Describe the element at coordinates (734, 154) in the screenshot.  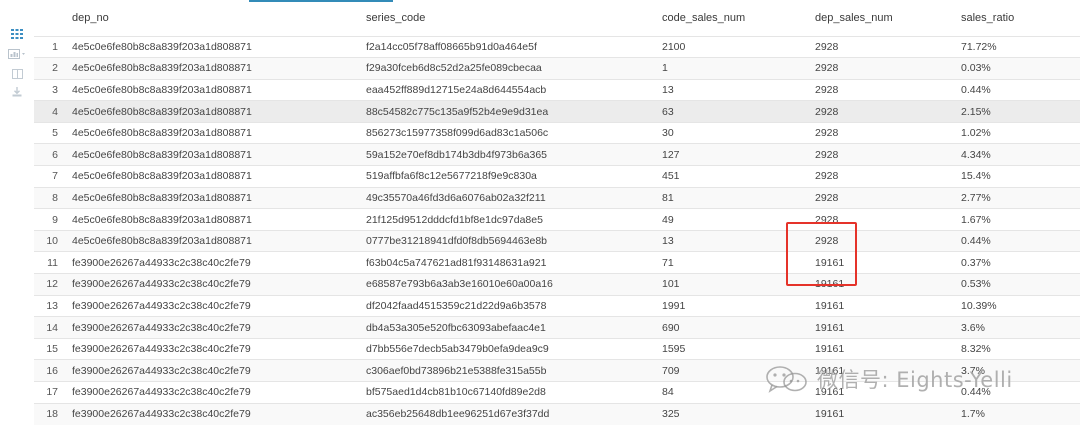
I see `cell-code-sales-num: 127` at that location.